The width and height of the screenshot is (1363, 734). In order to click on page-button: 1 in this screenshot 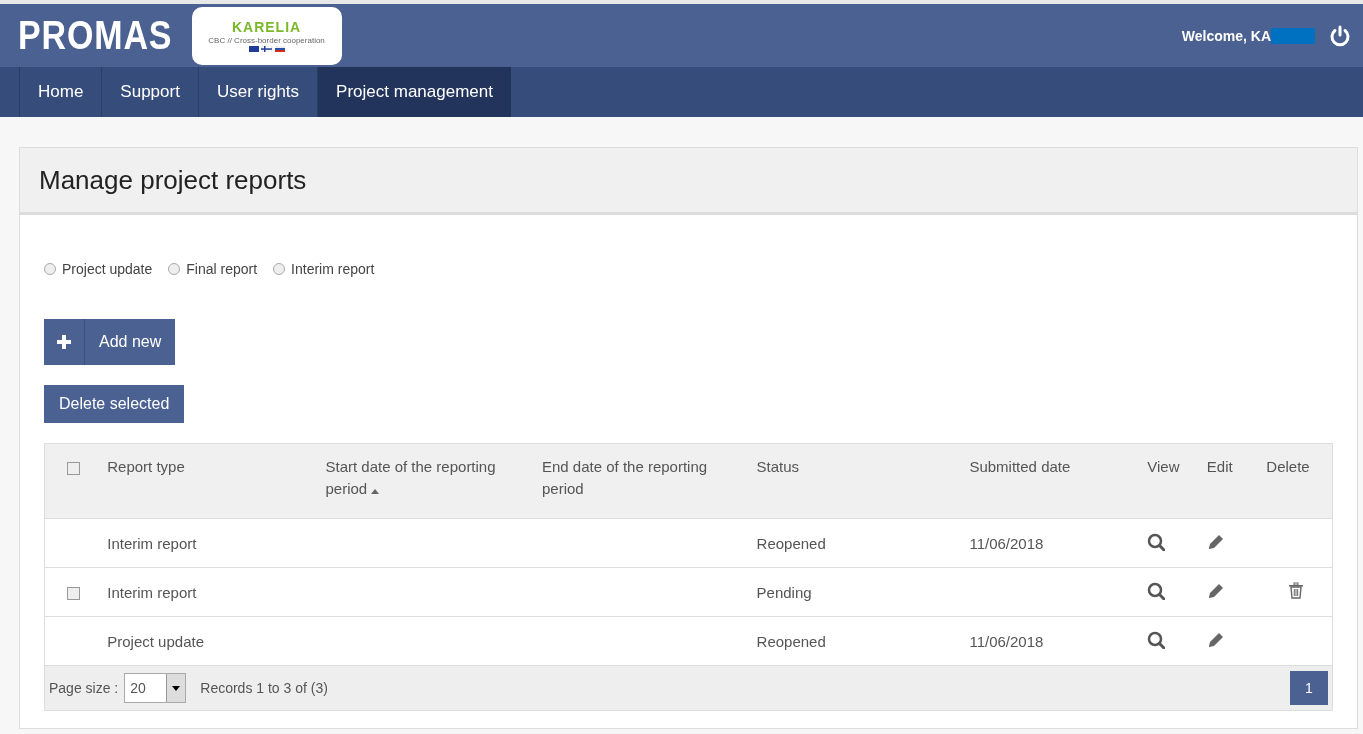, I will do `click(1309, 688)`.